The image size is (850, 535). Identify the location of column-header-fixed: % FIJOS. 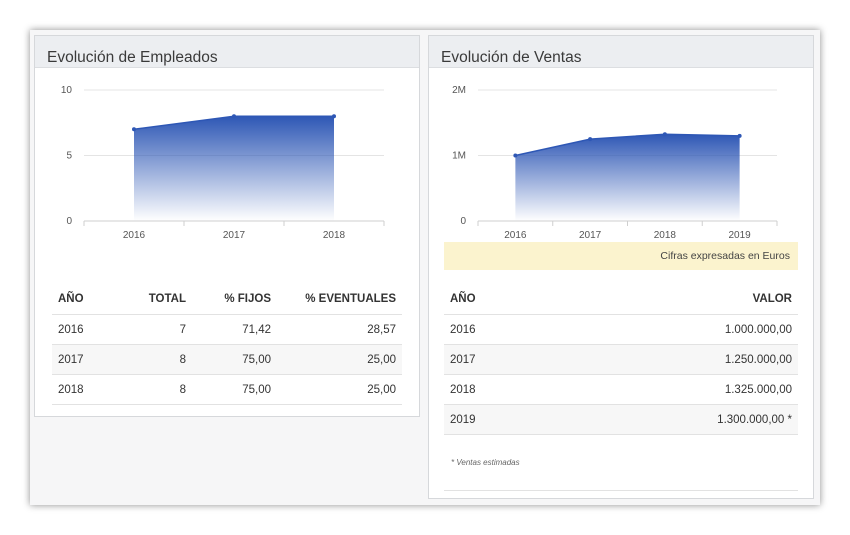
(247, 299).